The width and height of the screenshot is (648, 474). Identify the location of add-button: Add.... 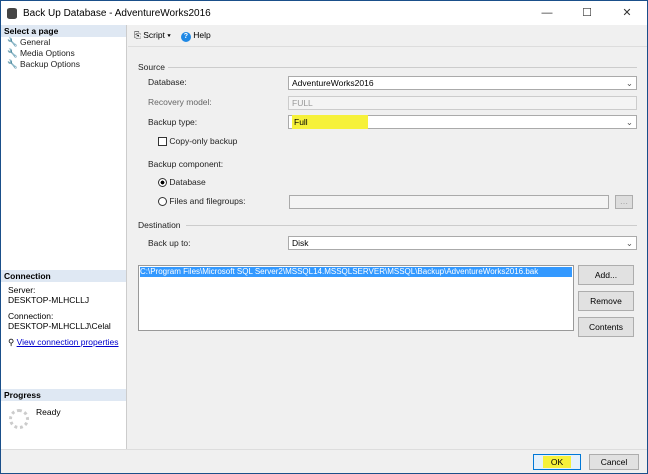
(606, 275).